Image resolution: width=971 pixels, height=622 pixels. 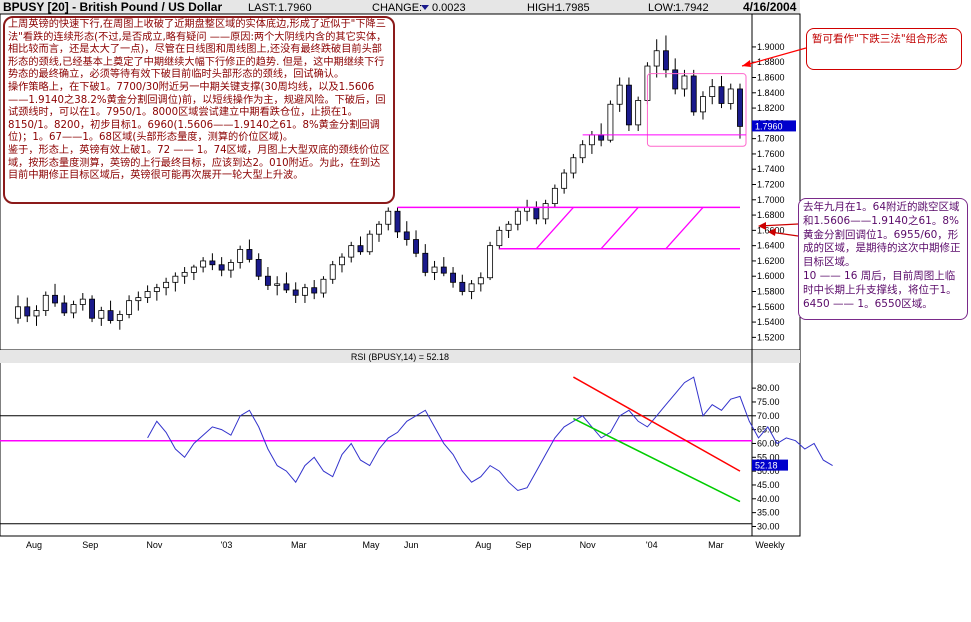 What do you see at coordinates (483, 545) in the screenshot?
I see `x-axis-label: Aug` at bounding box center [483, 545].